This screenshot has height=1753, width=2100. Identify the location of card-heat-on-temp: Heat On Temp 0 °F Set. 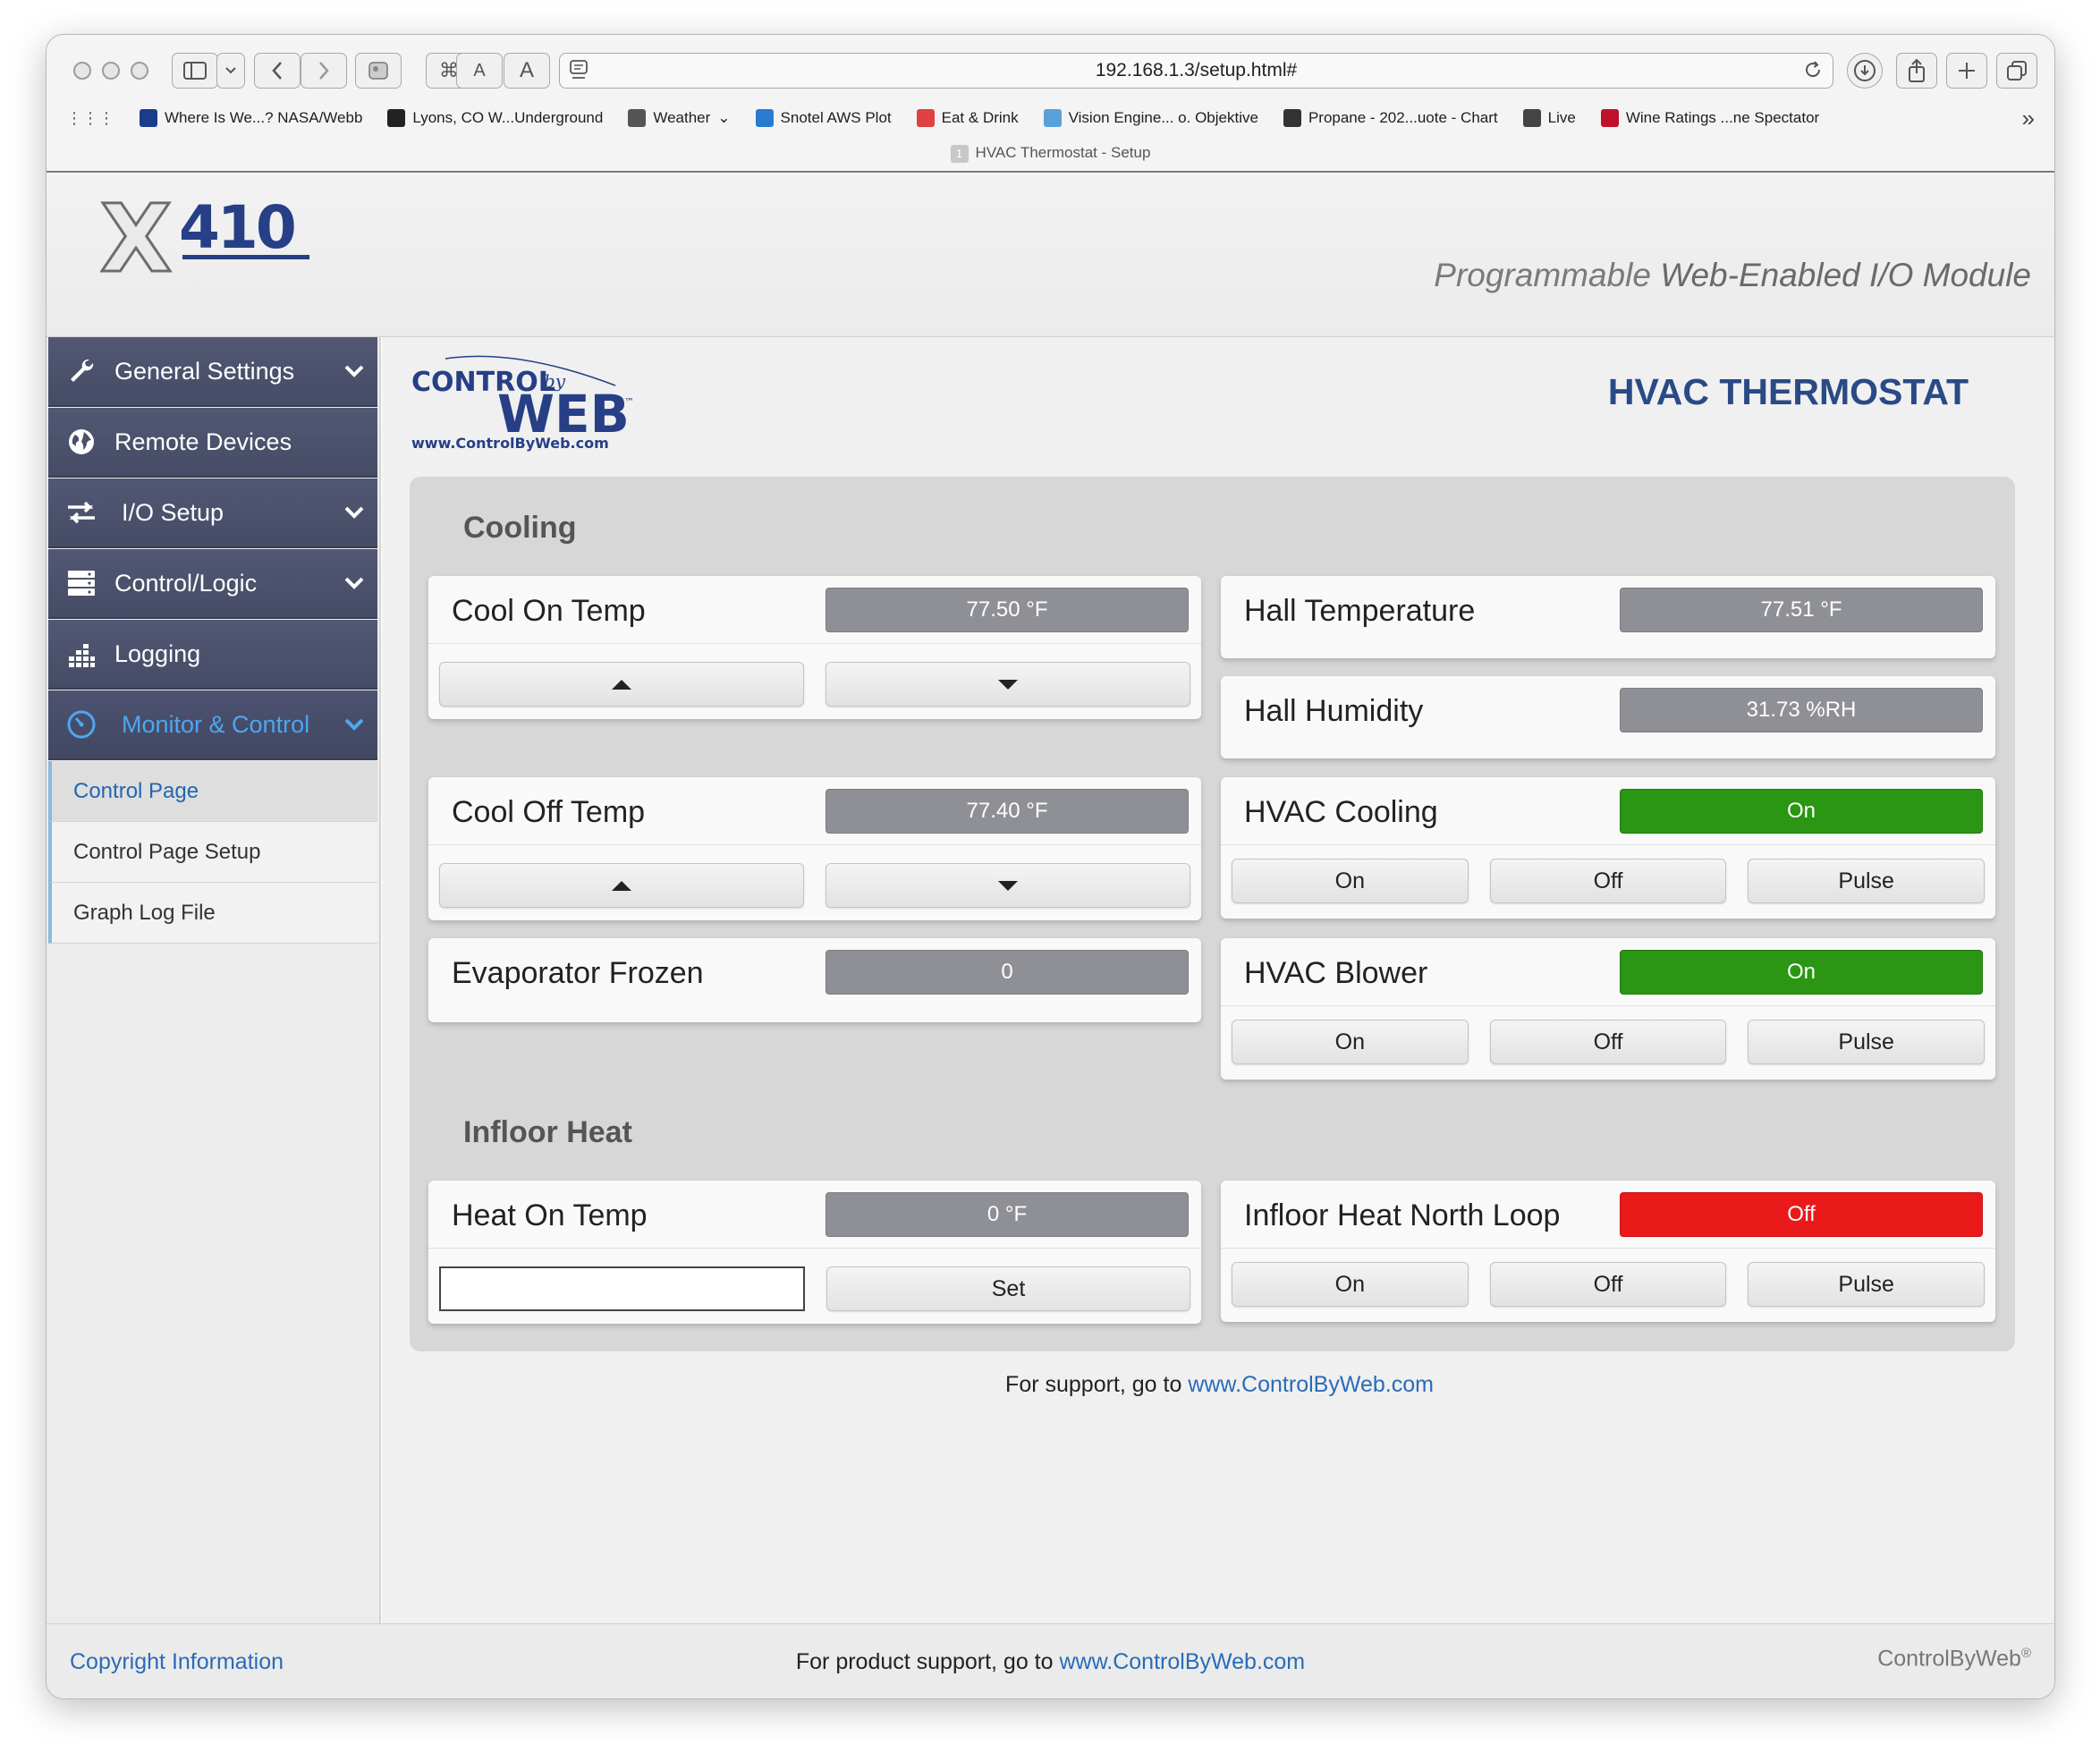
(814, 1252).